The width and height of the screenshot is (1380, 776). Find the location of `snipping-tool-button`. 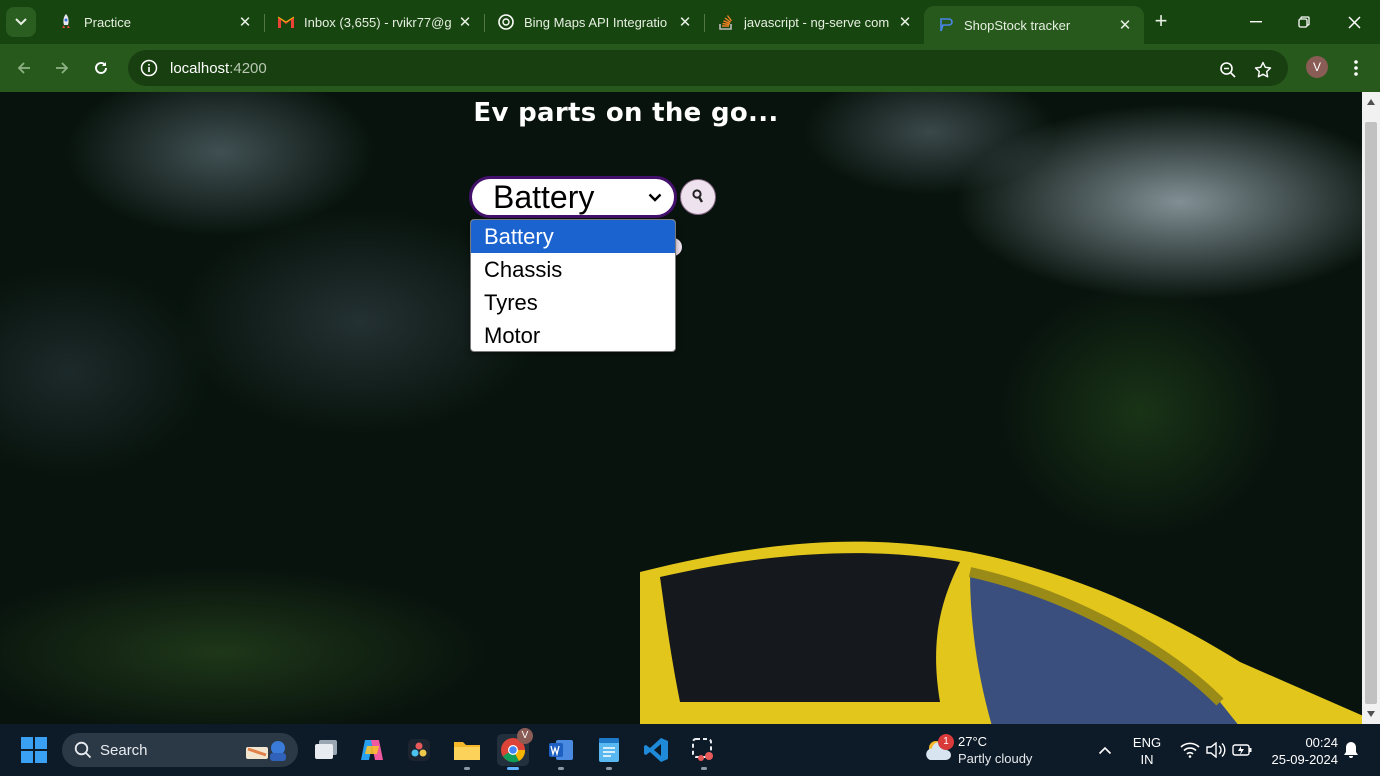

snipping-tool-button is located at coordinates (704, 752).